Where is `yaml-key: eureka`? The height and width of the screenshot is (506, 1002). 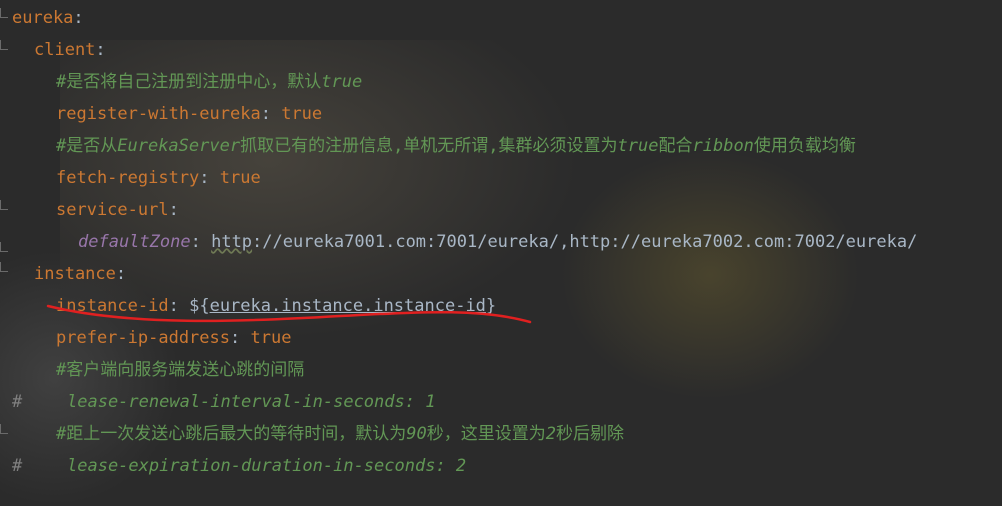
yaml-key: eureka is located at coordinates (43, 18).